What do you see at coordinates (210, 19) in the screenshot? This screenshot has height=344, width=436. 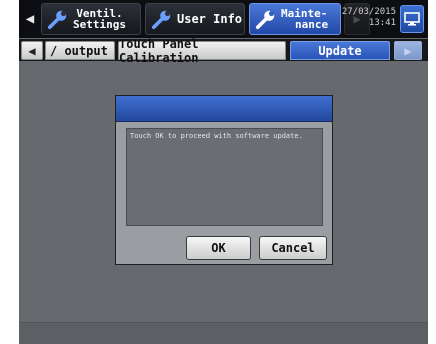 I see `tab-user-info-label: User Info` at bounding box center [210, 19].